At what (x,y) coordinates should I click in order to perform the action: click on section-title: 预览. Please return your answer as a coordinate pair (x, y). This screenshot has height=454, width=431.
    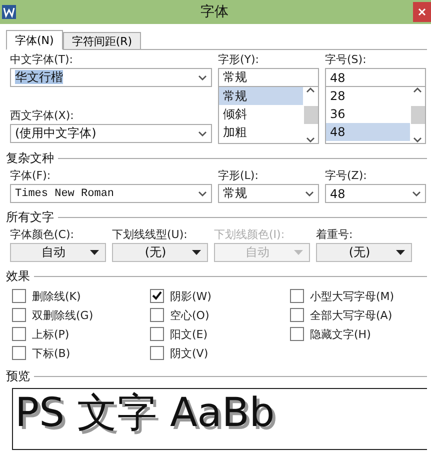
    Looking at the image, I should click on (18, 376).